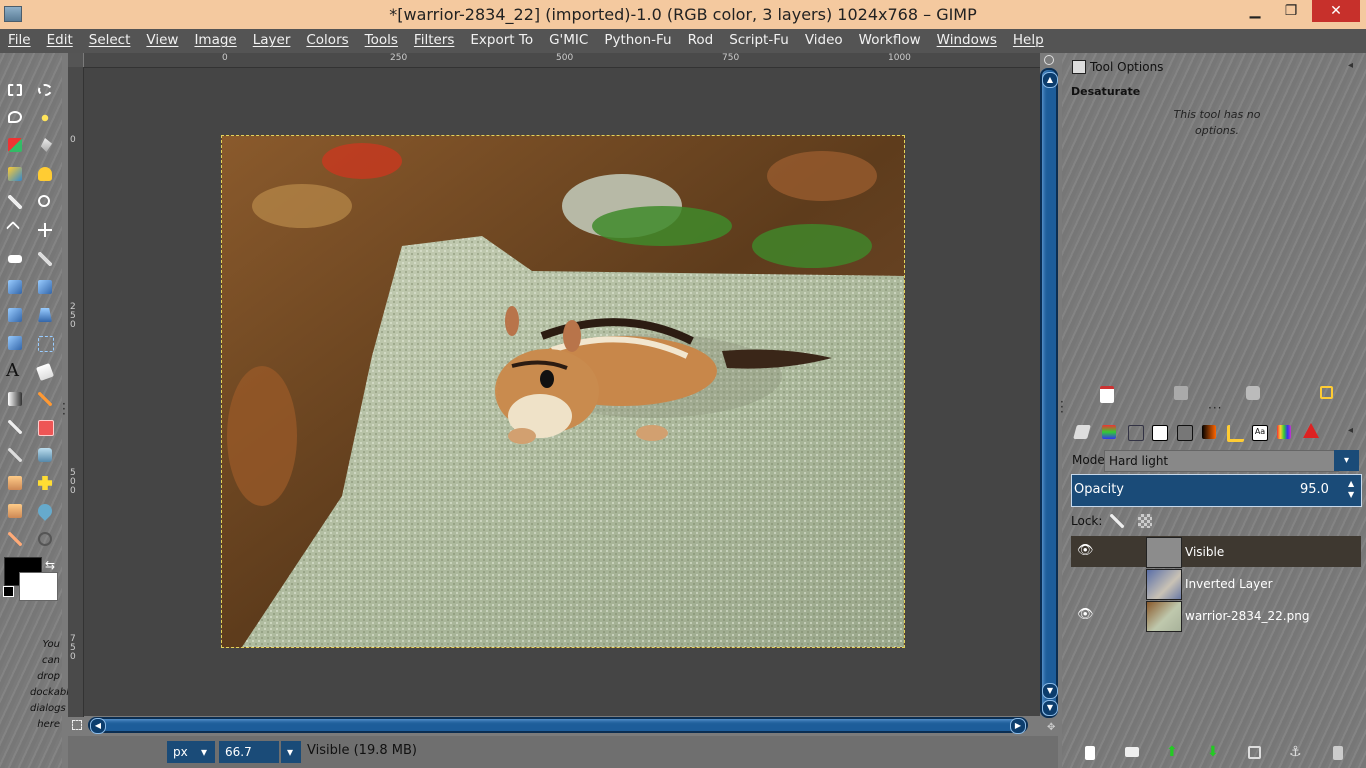 This screenshot has width=1366, height=768. Describe the element at coordinates (1351, 489) in the screenshot. I see `opacity-spinner-icon: ▲ ▼` at that location.